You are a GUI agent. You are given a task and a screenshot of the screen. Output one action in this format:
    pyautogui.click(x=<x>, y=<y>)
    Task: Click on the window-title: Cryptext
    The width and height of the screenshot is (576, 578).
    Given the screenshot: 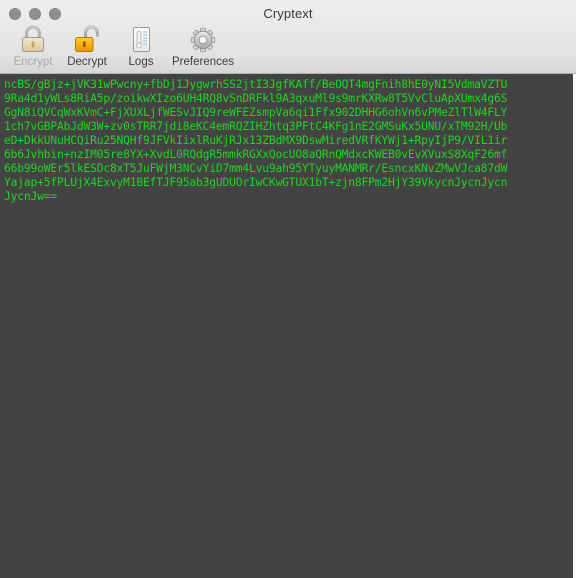 What is the action you would take?
    pyautogui.click(x=288, y=13)
    